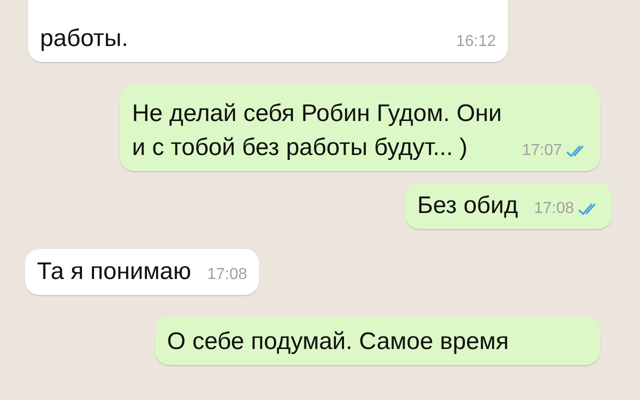 Image resolution: width=640 pixels, height=400 pixels. Describe the element at coordinates (542, 151) in the screenshot. I see `message-time: 17:07` at that location.